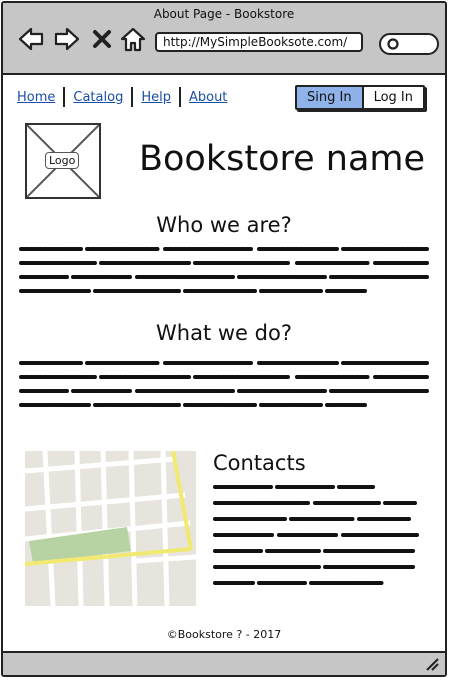  Describe the element at coordinates (224, 333) in the screenshot. I see `what-we-do-heading: What we do?` at that location.